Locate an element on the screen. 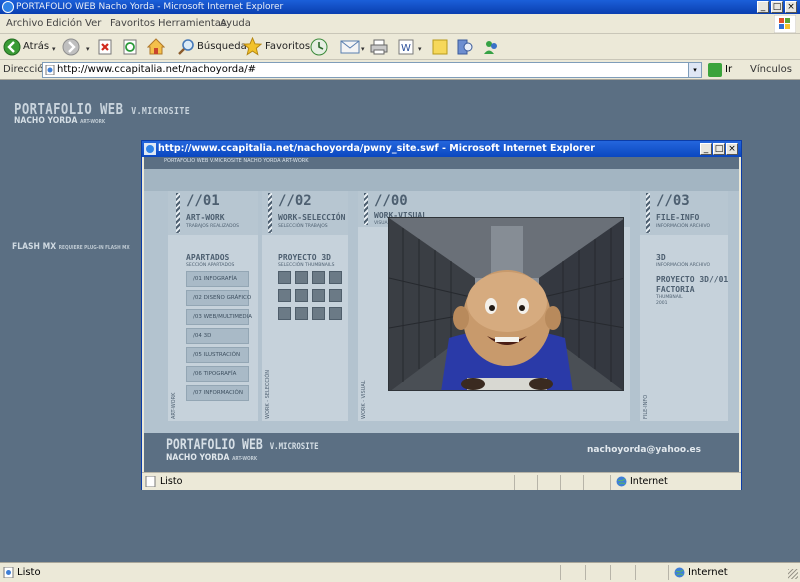 Image resolution: width=800 pixels, height=582 pixels. back-button: Atrás is located at coordinates (36, 47).